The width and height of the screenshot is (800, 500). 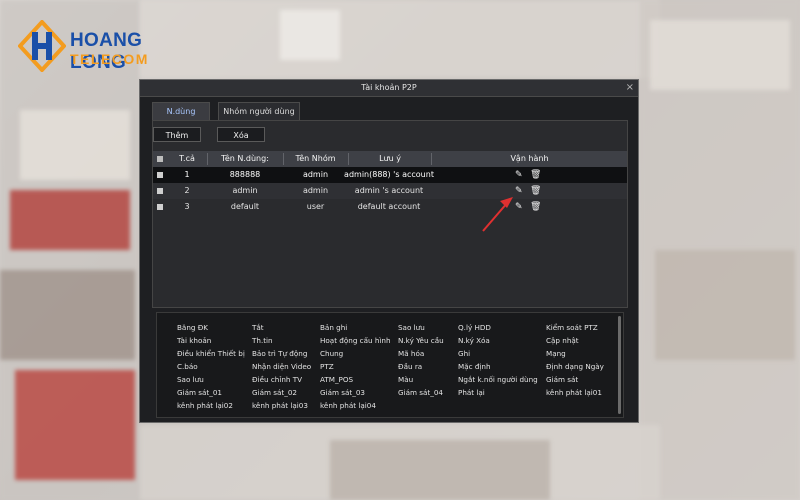 I want to click on permission-item: Ghi, so click(x=464, y=353).